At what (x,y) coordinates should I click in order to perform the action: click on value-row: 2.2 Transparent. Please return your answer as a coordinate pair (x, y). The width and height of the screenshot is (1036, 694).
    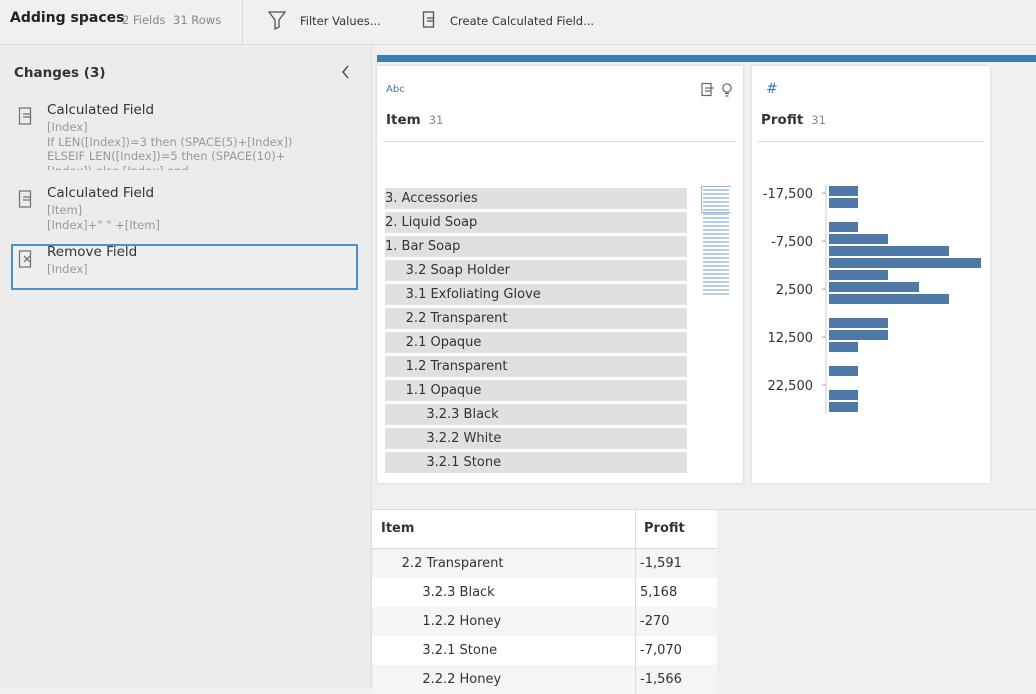
    Looking at the image, I should click on (536, 318).